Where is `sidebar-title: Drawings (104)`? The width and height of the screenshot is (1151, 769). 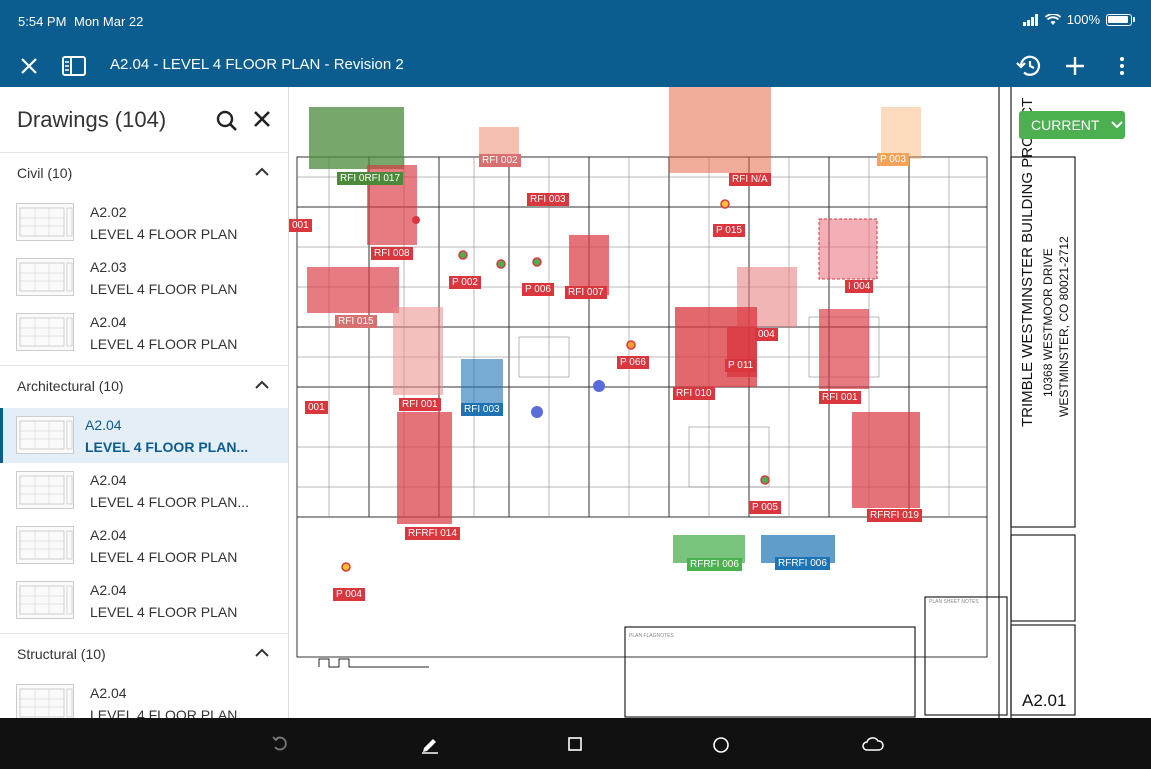
sidebar-title: Drawings (104) is located at coordinates (92, 119).